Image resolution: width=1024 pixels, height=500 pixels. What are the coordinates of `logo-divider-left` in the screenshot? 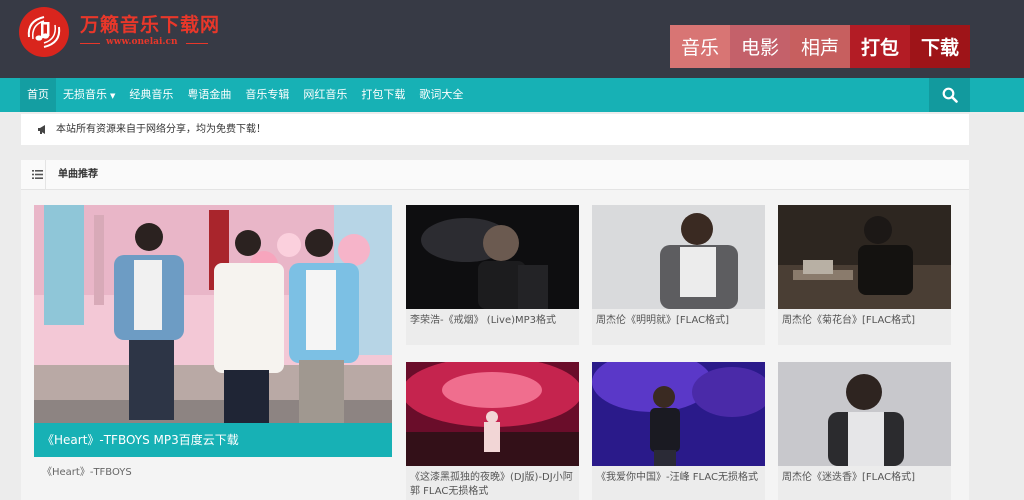 It's located at (90, 43).